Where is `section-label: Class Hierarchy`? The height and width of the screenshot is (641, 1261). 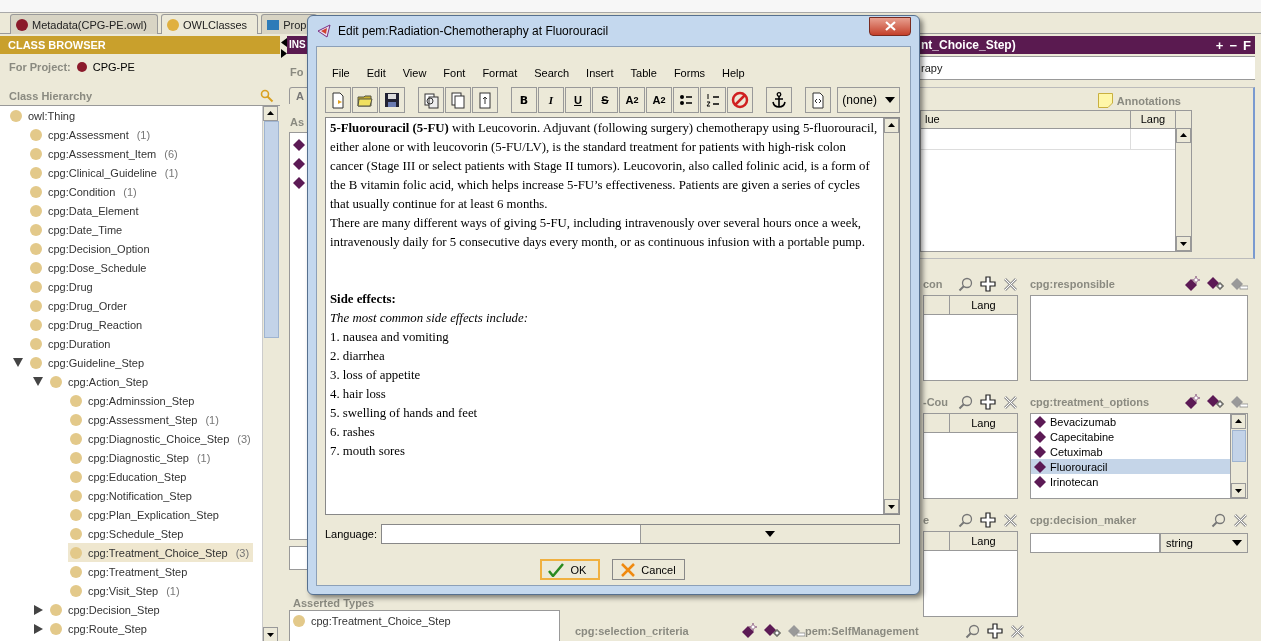
section-label: Class Hierarchy is located at coordinates (51, 96).